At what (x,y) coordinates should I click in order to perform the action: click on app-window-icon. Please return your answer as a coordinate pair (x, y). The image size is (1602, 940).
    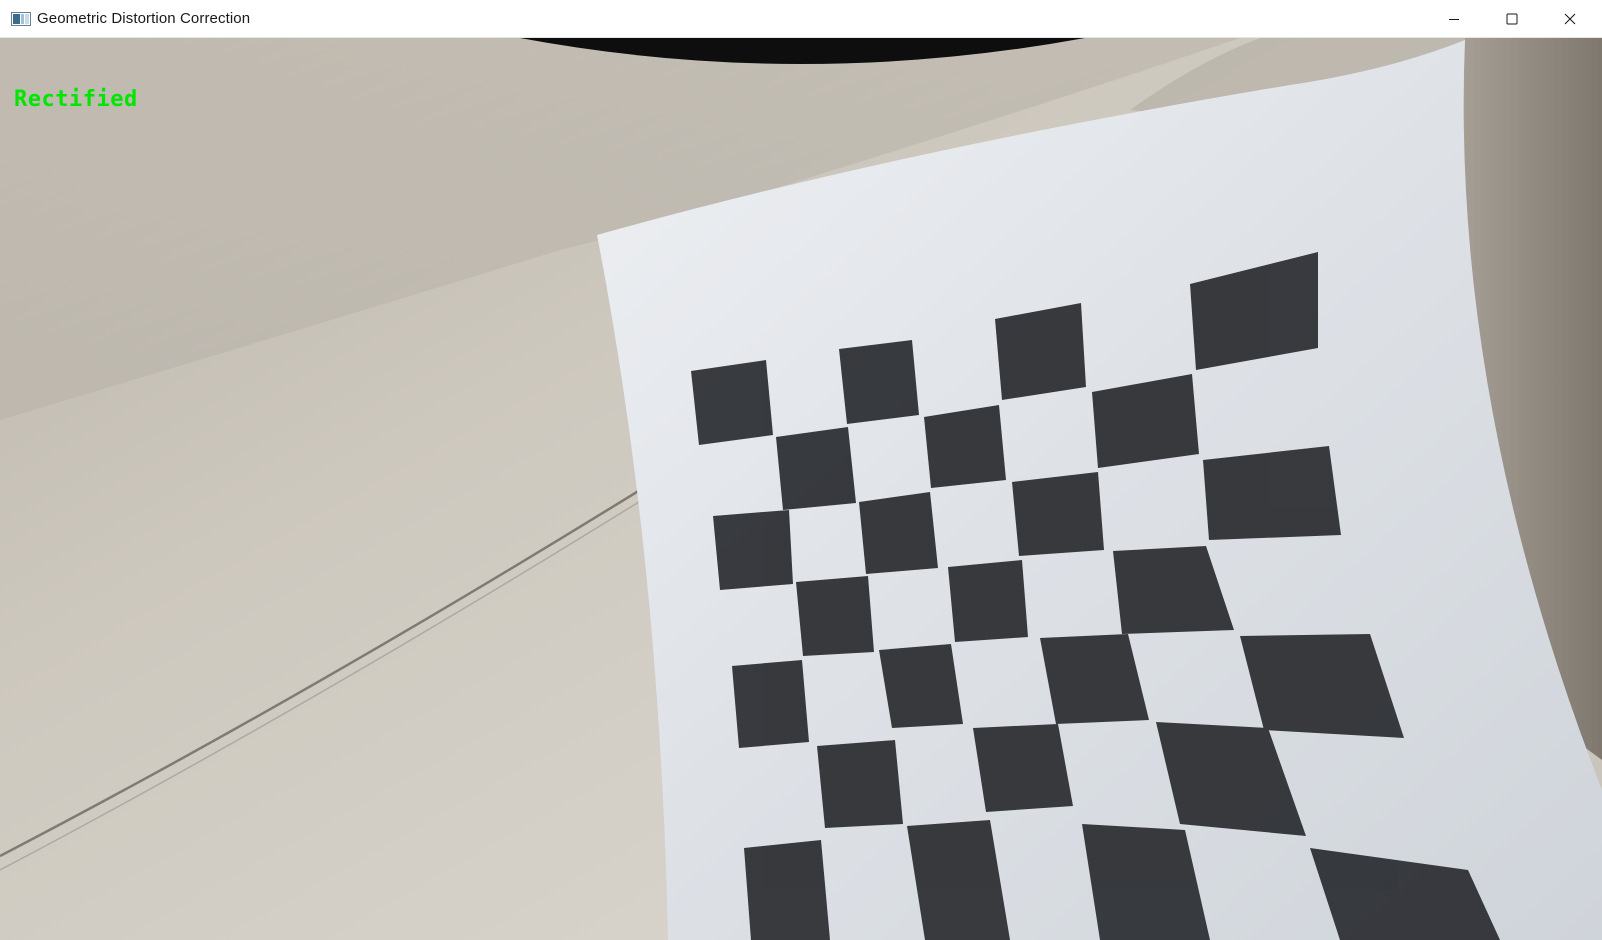
    Looking at the image, I should click on (21, 19).